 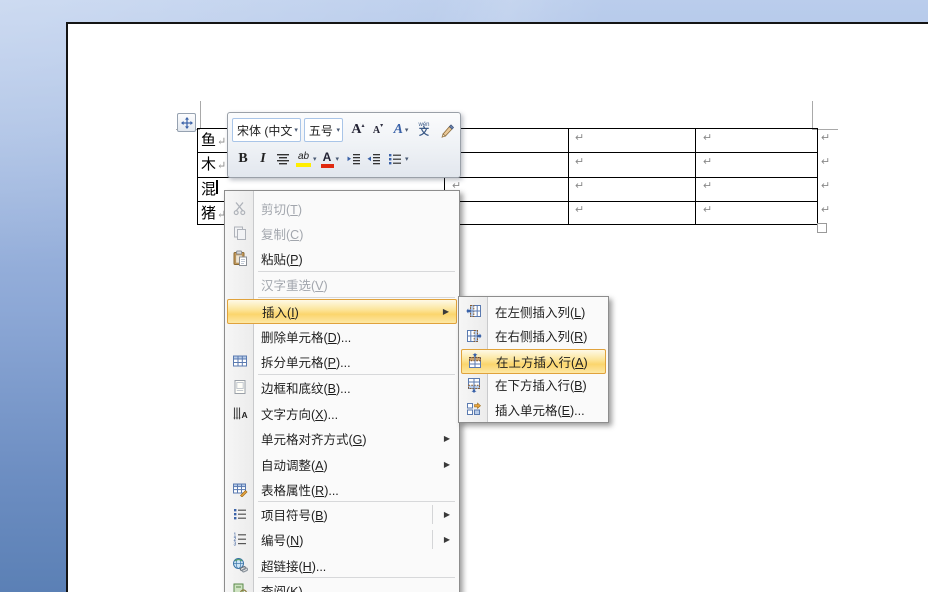 What do you see at coordinates (208, 189) in the screenshot?
I see `table-cell-text: 混` at bounding box center [208, 189].